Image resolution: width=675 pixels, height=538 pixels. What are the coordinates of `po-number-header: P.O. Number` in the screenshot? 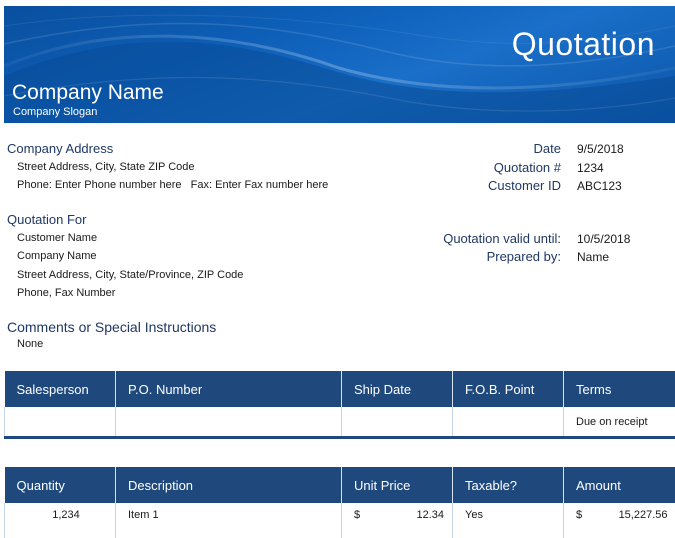 It's located at (229, 389).